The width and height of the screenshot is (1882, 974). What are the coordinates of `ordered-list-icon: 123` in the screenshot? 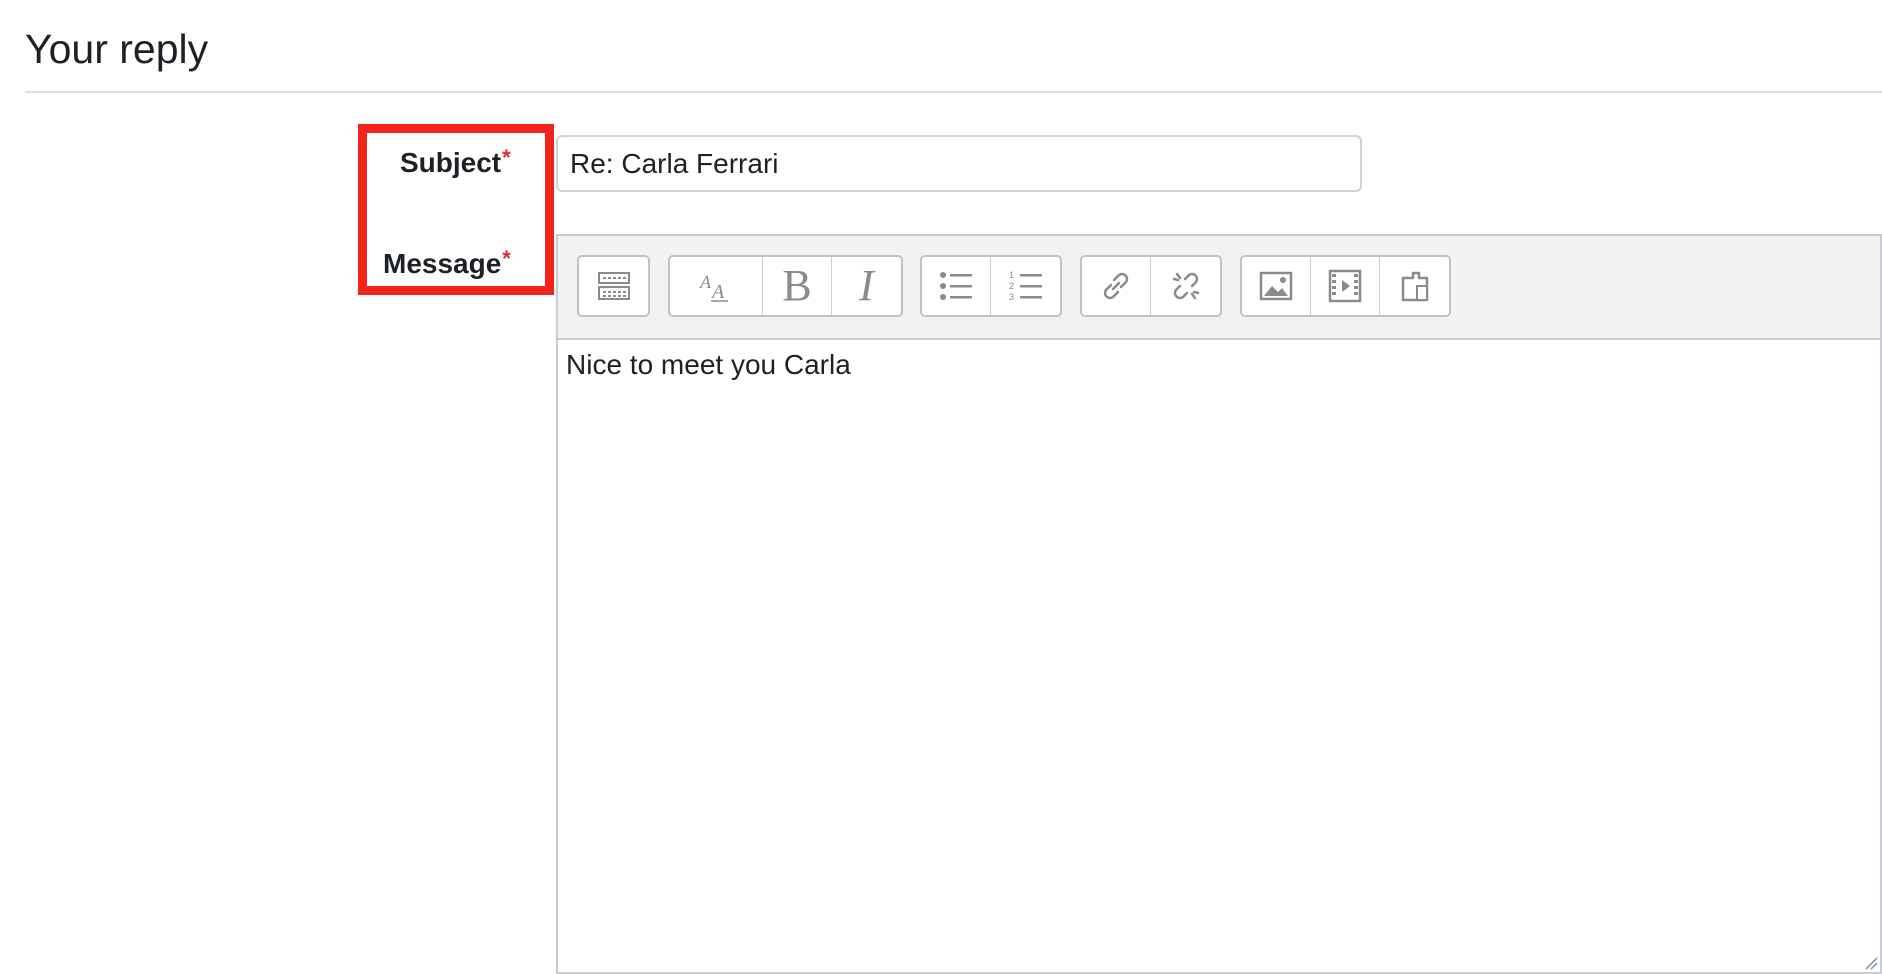 It's located at (1025, 286).